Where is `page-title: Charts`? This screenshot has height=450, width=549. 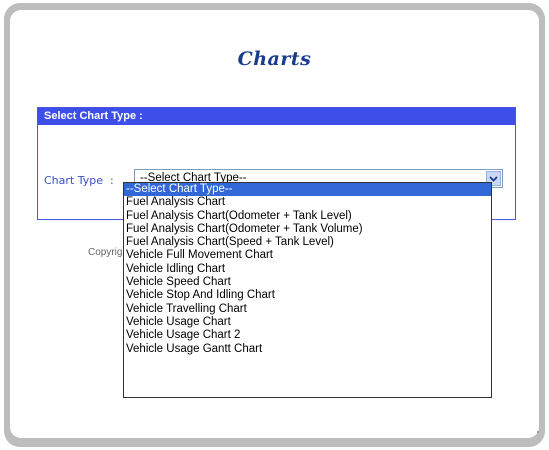
page-title: Charts is located at coordinates (274, 59).